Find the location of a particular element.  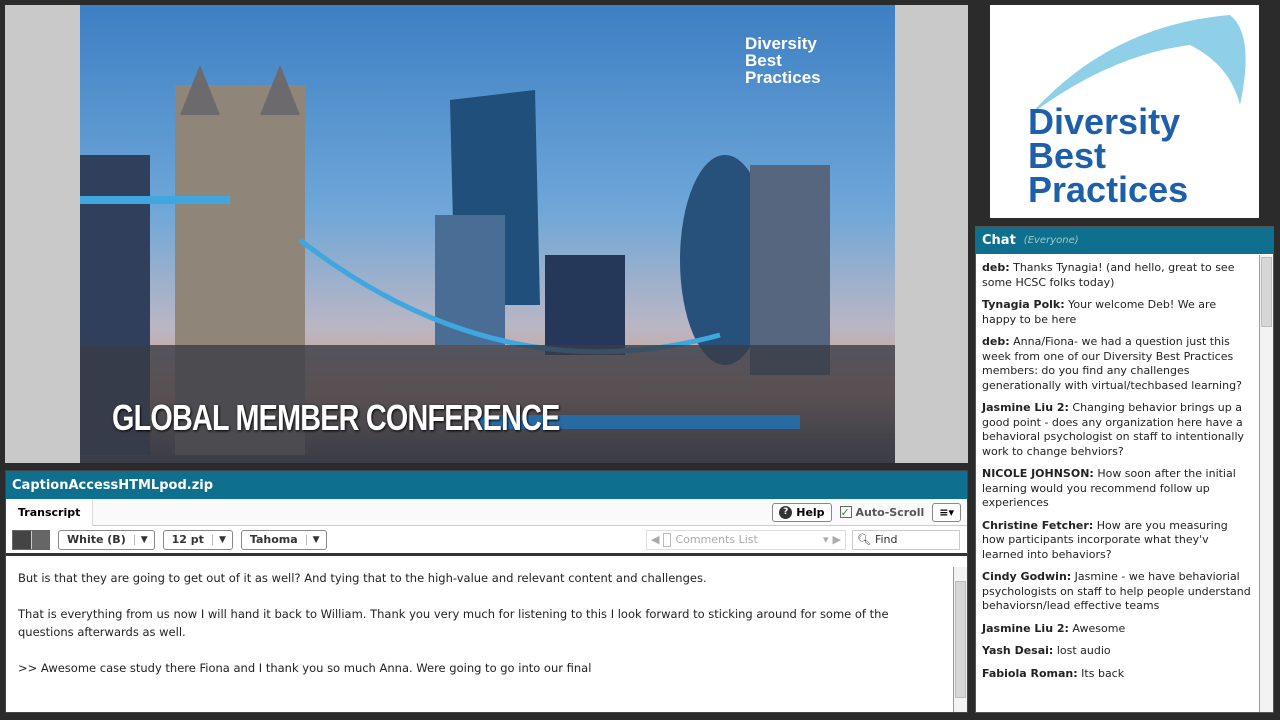

chat-sender: Tynagia Polk: is located at coordinates (1023, 304).